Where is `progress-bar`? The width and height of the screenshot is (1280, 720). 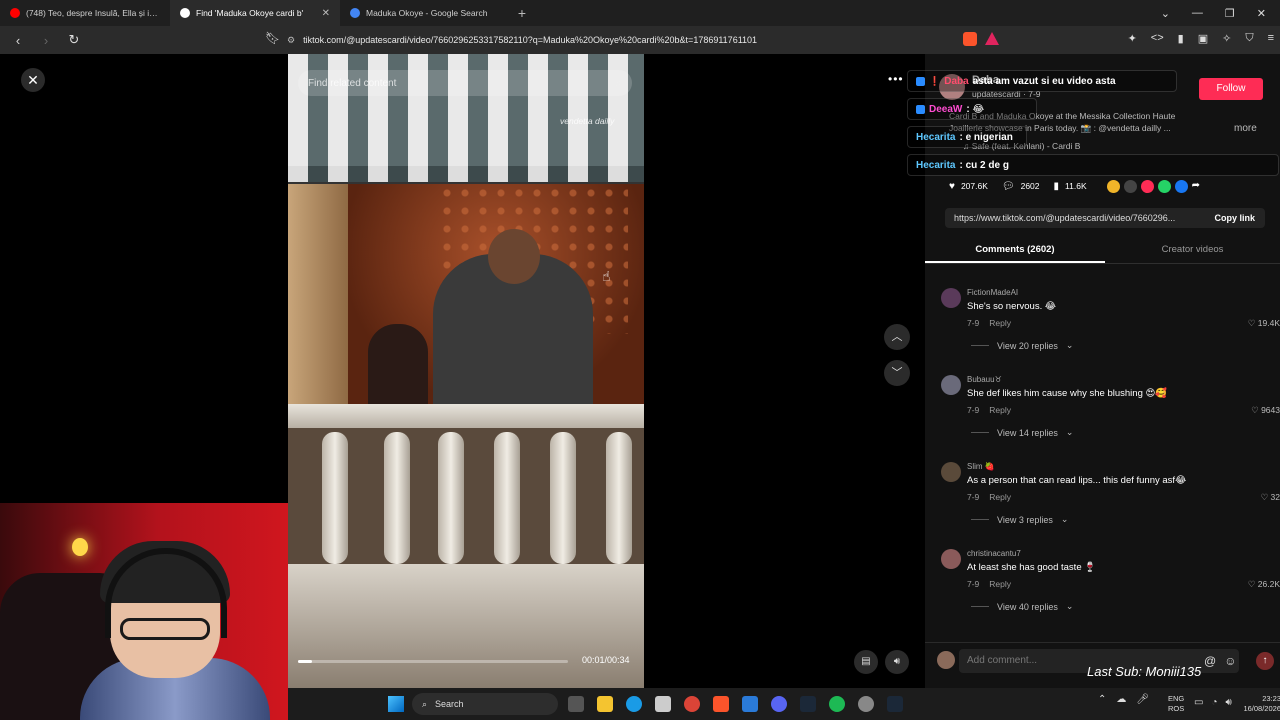 progress-bar is located at coordinates (433, 661).